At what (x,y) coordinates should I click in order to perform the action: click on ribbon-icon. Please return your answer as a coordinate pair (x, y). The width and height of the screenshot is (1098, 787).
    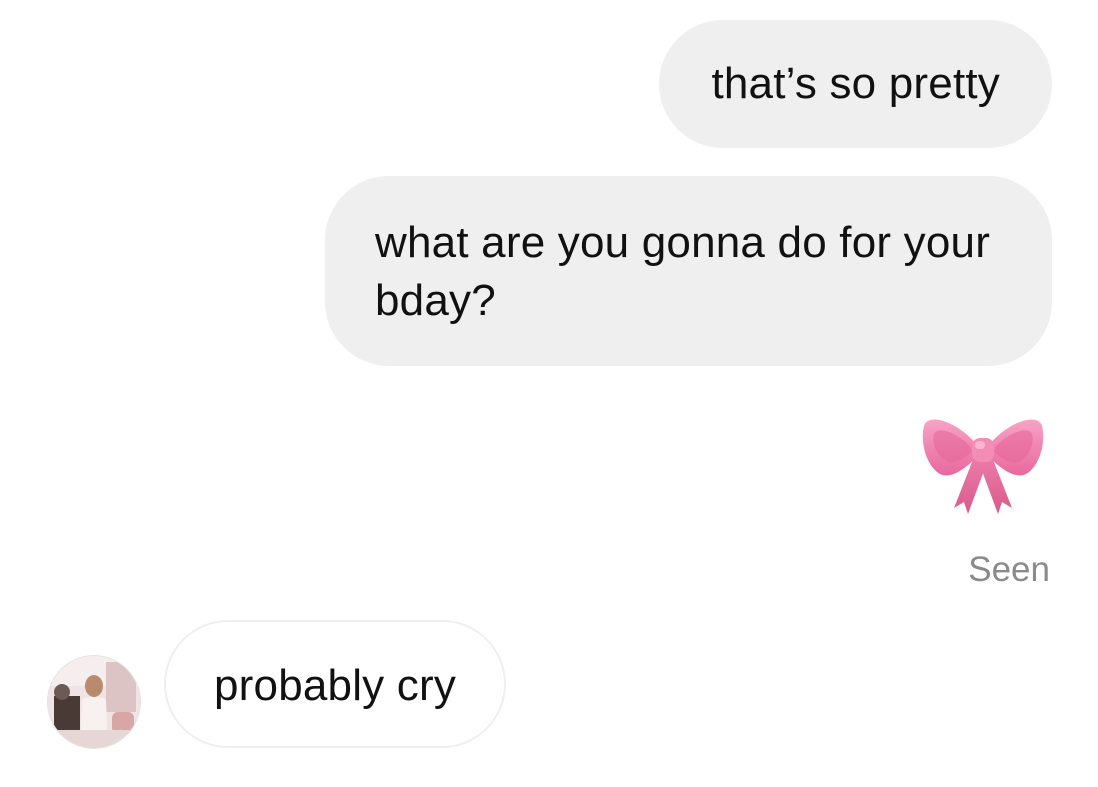
    Looking at the image, I should click on (983, 460).